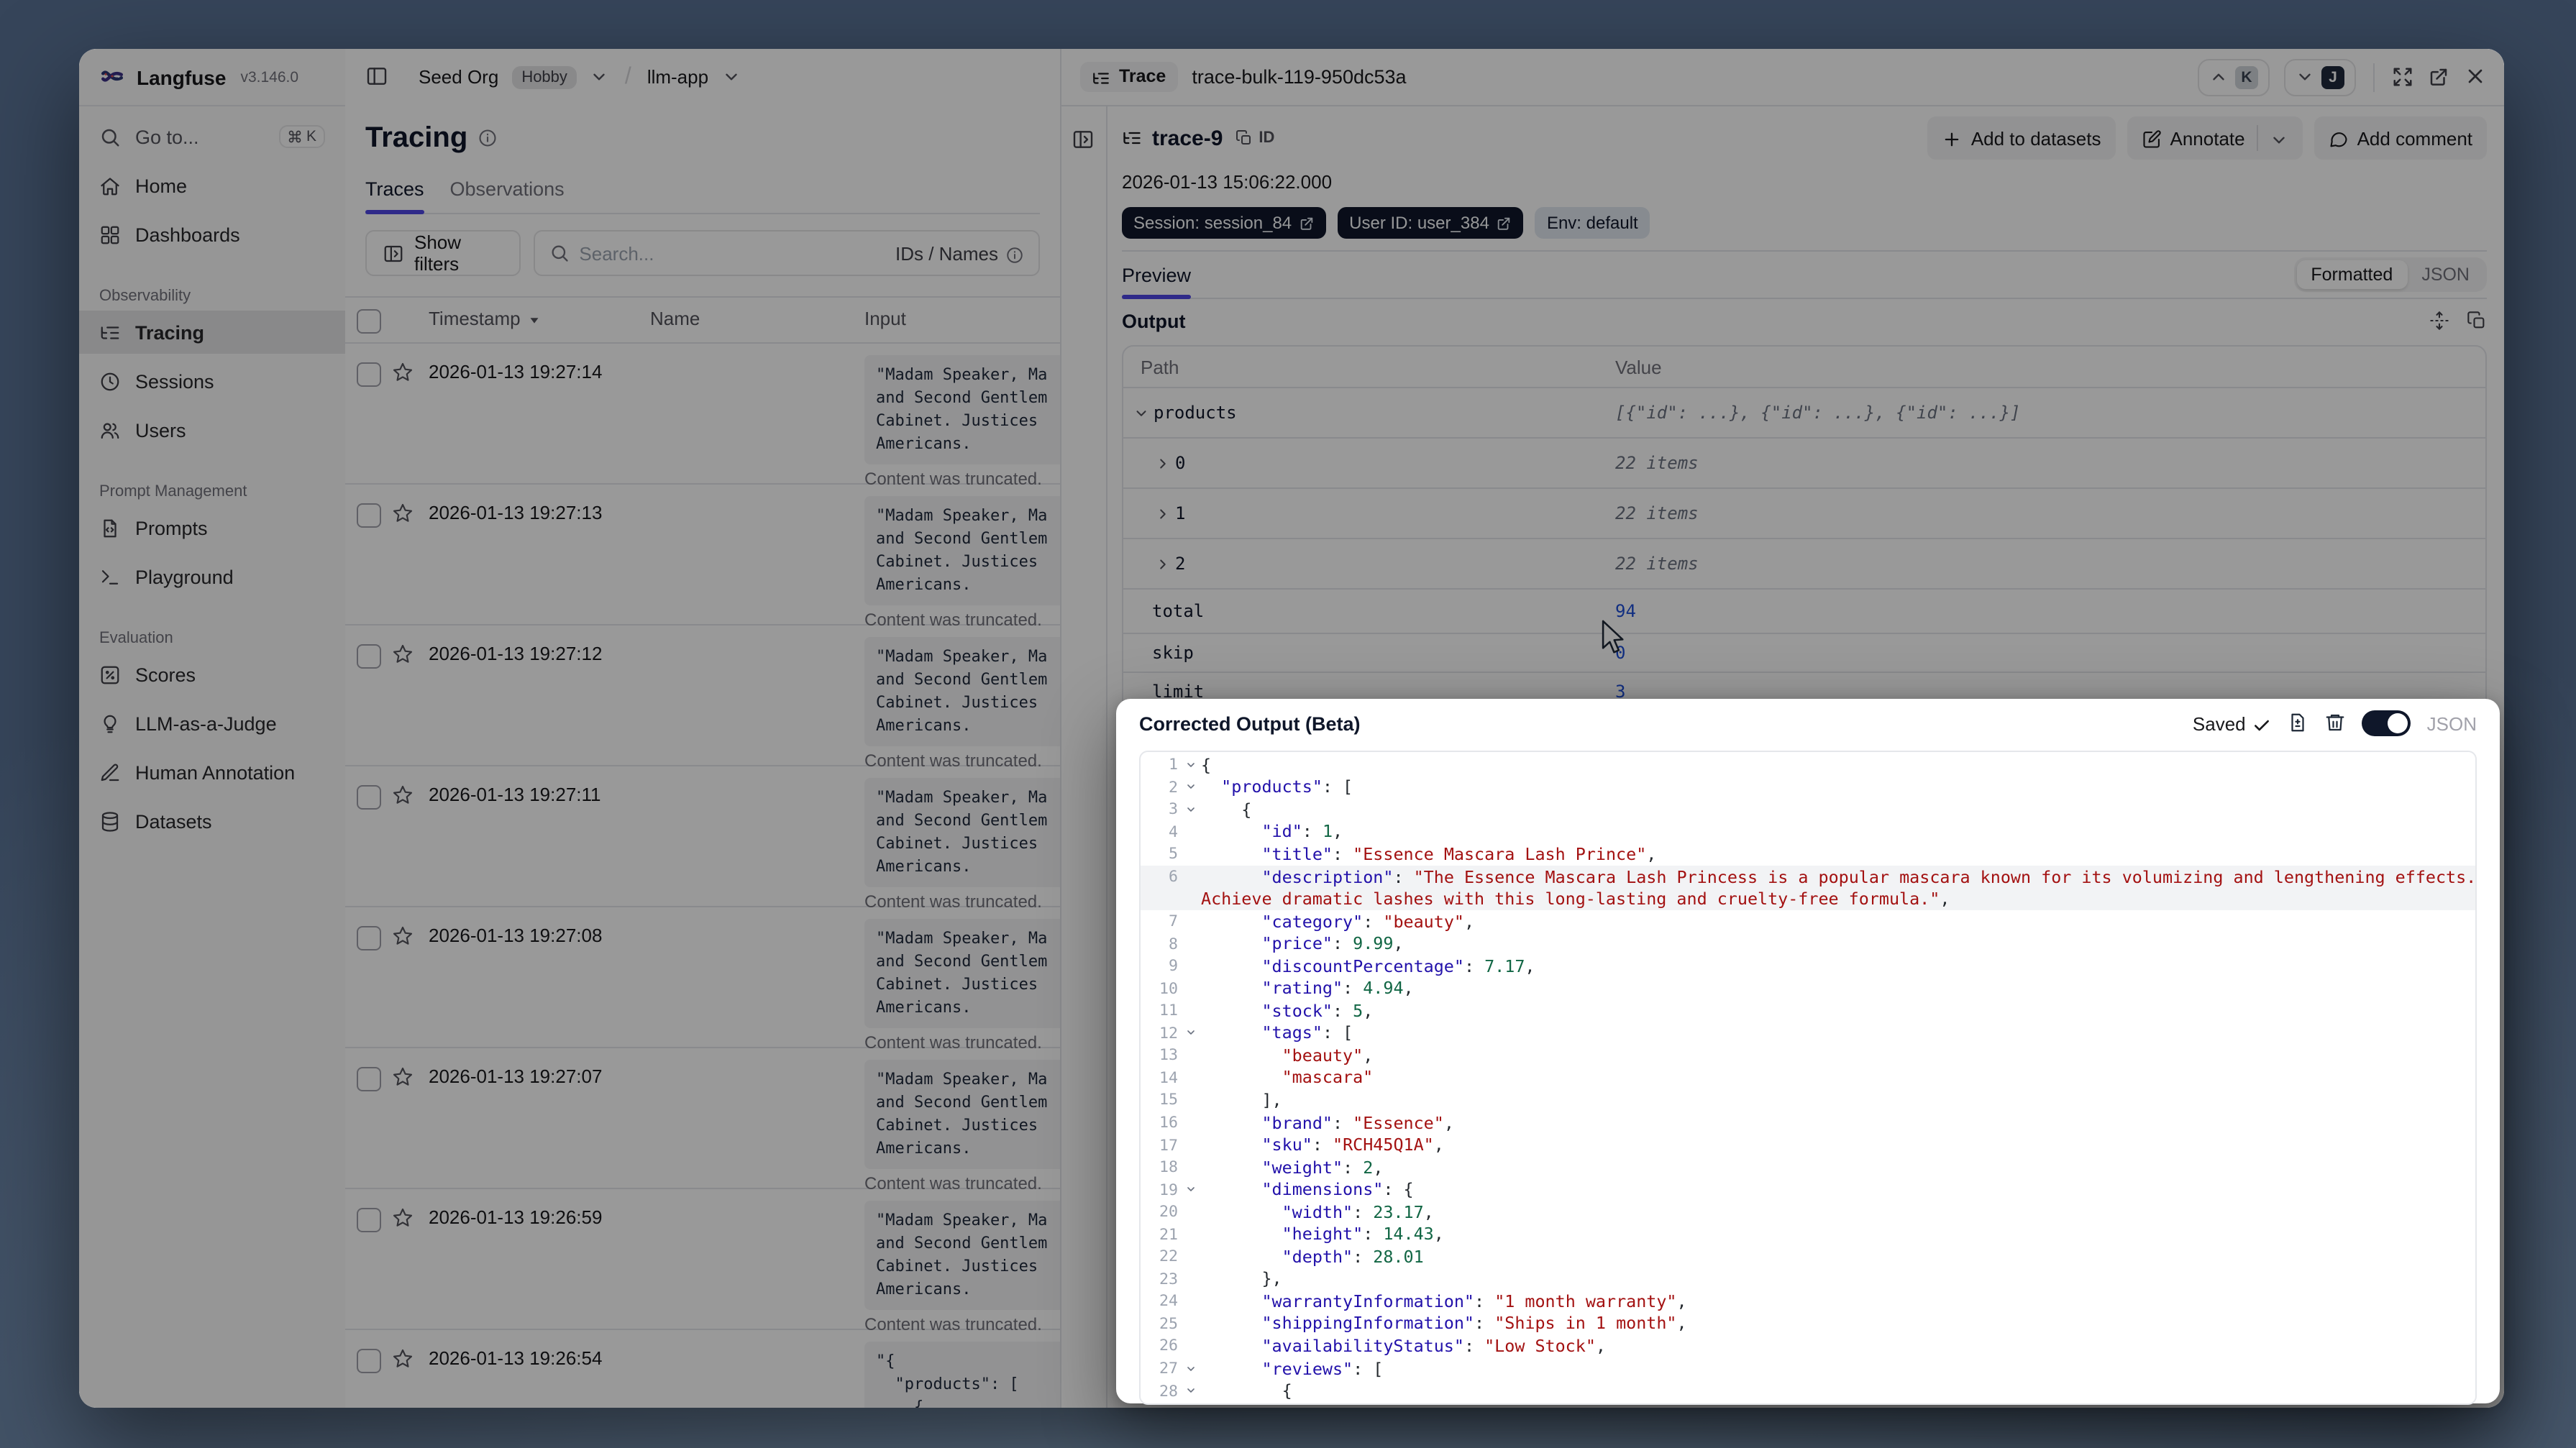 This screenshot has width=2576, height=1448. I want to click on code-line: 11 "stock": 5,, so click(1808, 1010).